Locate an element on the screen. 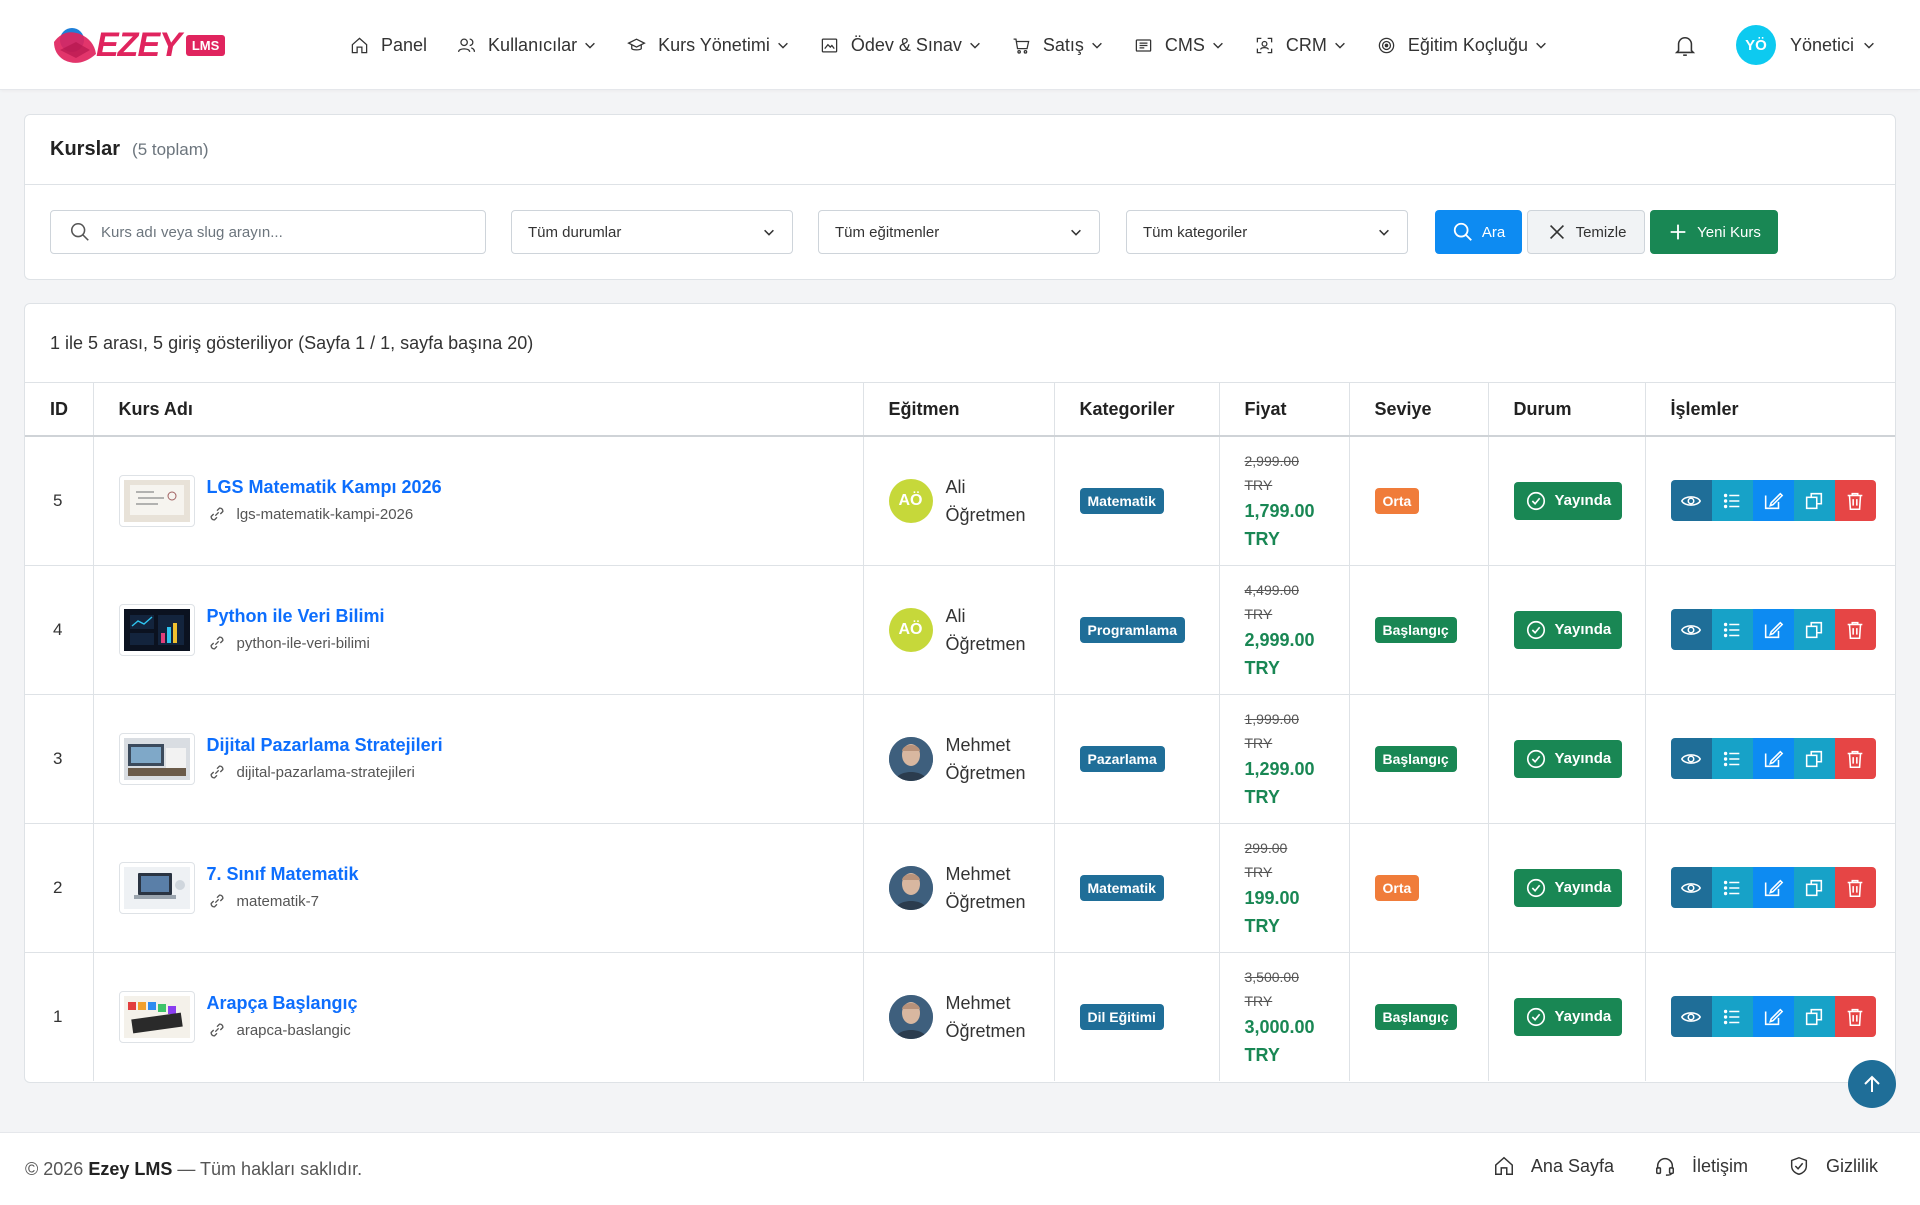 Image resolution: width=1920 pixels, height=1205 pixels. status-select-value: Tüm durumlar is located at coordinates (575, 232).